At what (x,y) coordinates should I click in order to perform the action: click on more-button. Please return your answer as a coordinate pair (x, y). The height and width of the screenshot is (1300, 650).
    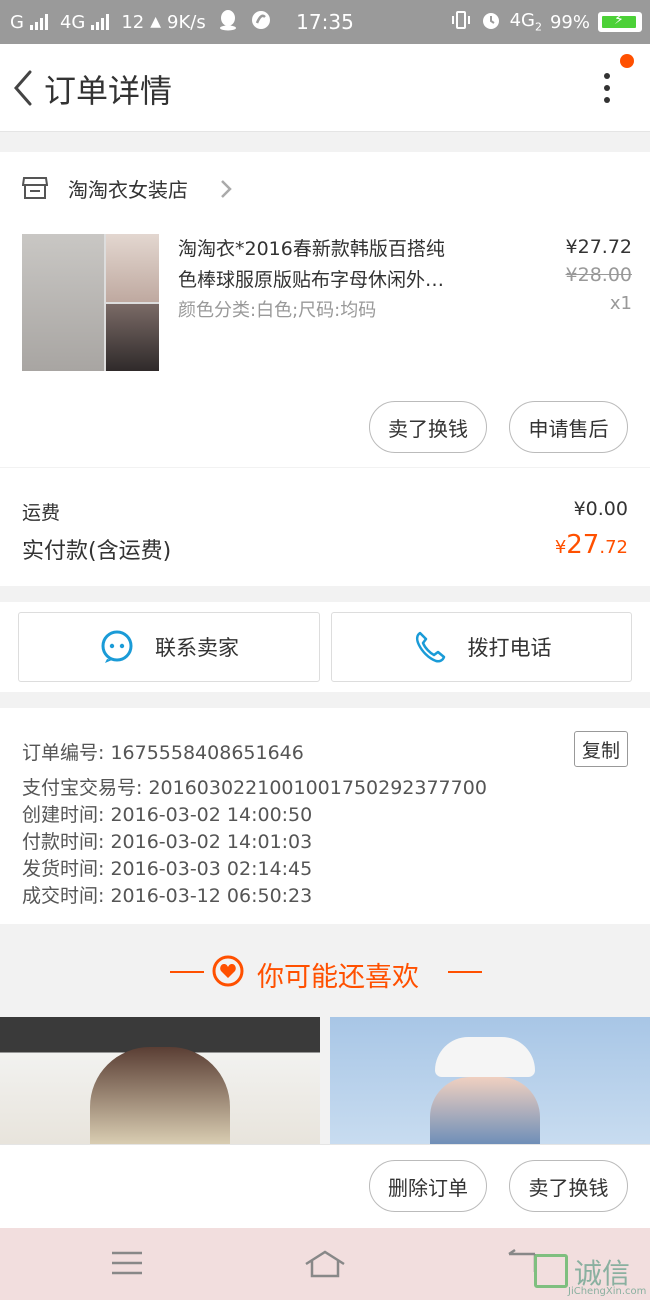
    Looking at the image, I should click on (607, 90).